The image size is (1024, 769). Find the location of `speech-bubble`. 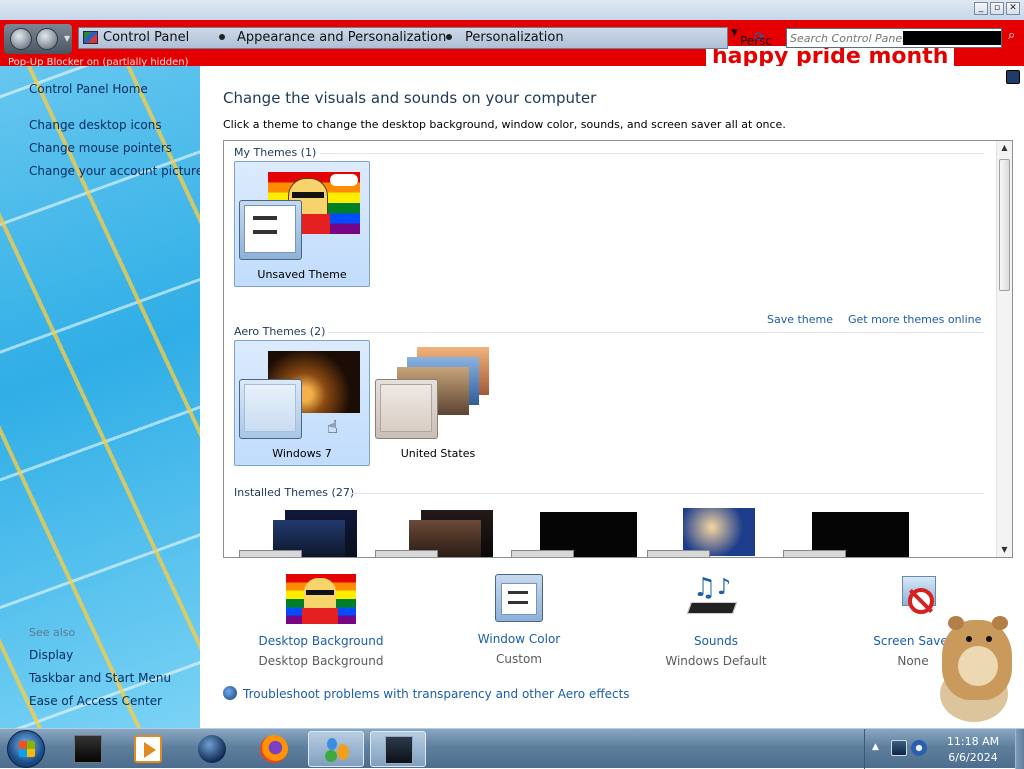

speech-bubble is located at coordinates (344, 180).